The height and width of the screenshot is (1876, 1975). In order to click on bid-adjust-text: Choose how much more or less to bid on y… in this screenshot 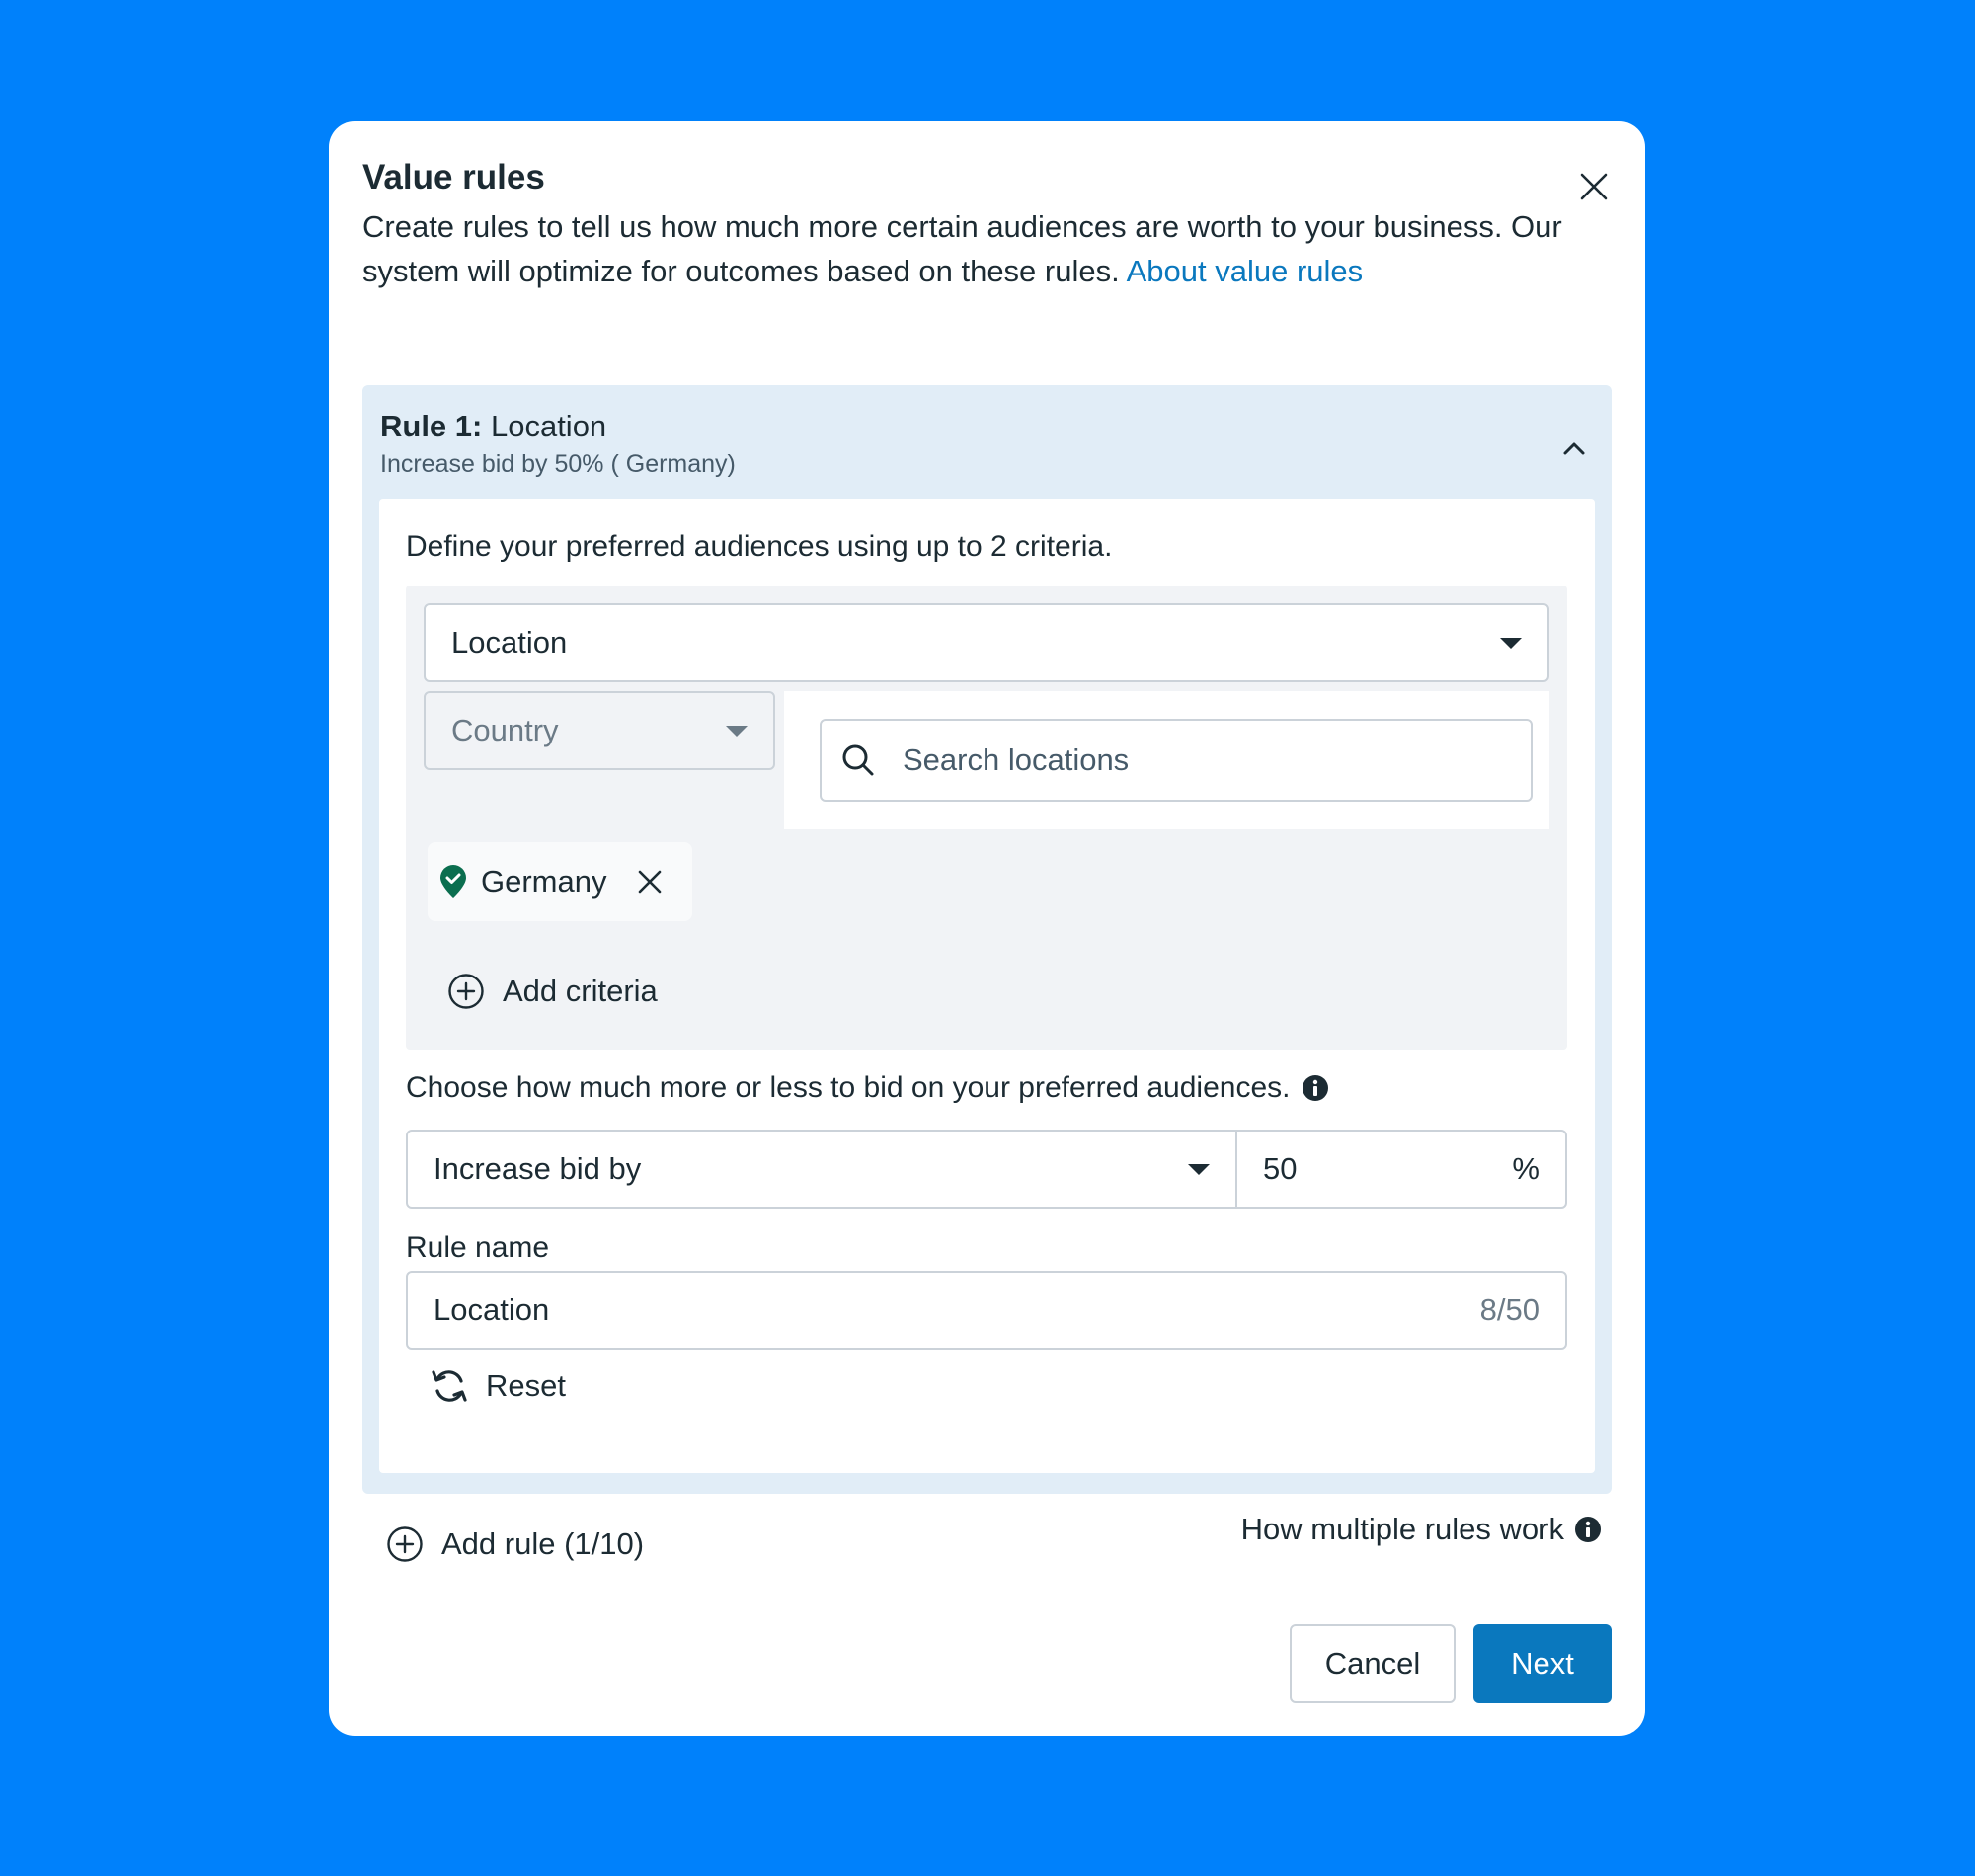, I will do `click(848, 1088)`.